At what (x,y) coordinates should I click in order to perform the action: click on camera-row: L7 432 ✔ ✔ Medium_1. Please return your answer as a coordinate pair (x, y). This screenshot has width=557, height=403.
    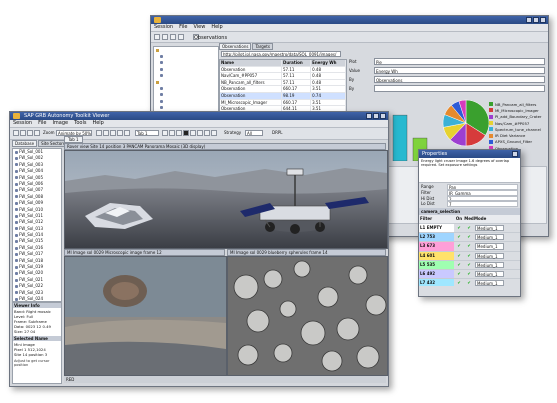
    Looking at the image, I should click on (469, 282).